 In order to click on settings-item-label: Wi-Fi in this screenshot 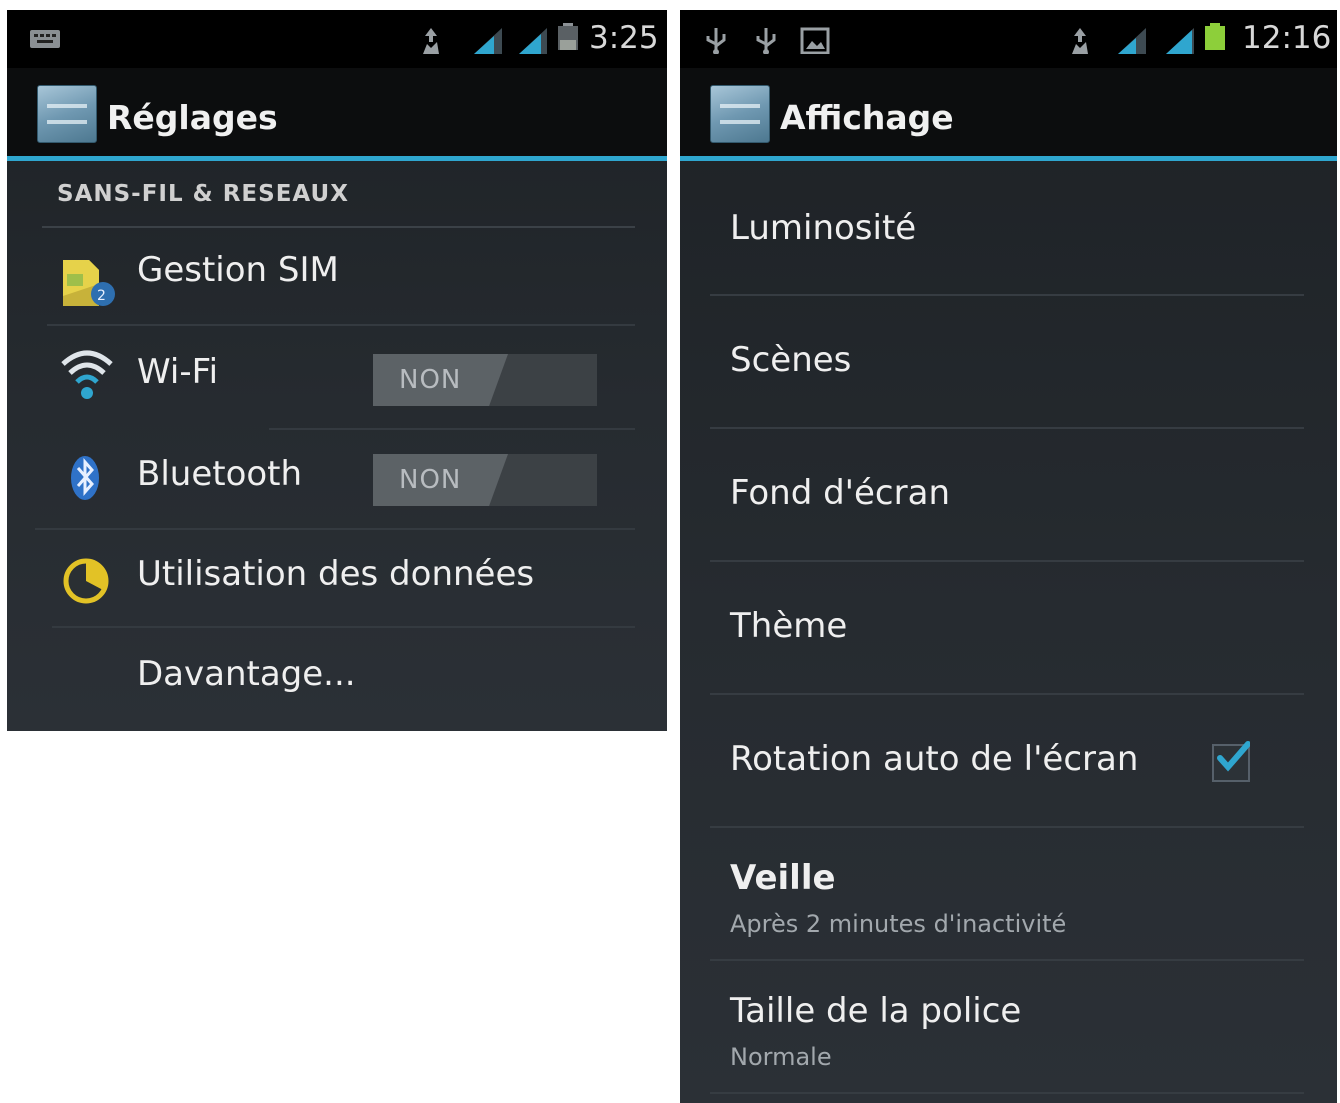, I will do `click(178, 372)`.